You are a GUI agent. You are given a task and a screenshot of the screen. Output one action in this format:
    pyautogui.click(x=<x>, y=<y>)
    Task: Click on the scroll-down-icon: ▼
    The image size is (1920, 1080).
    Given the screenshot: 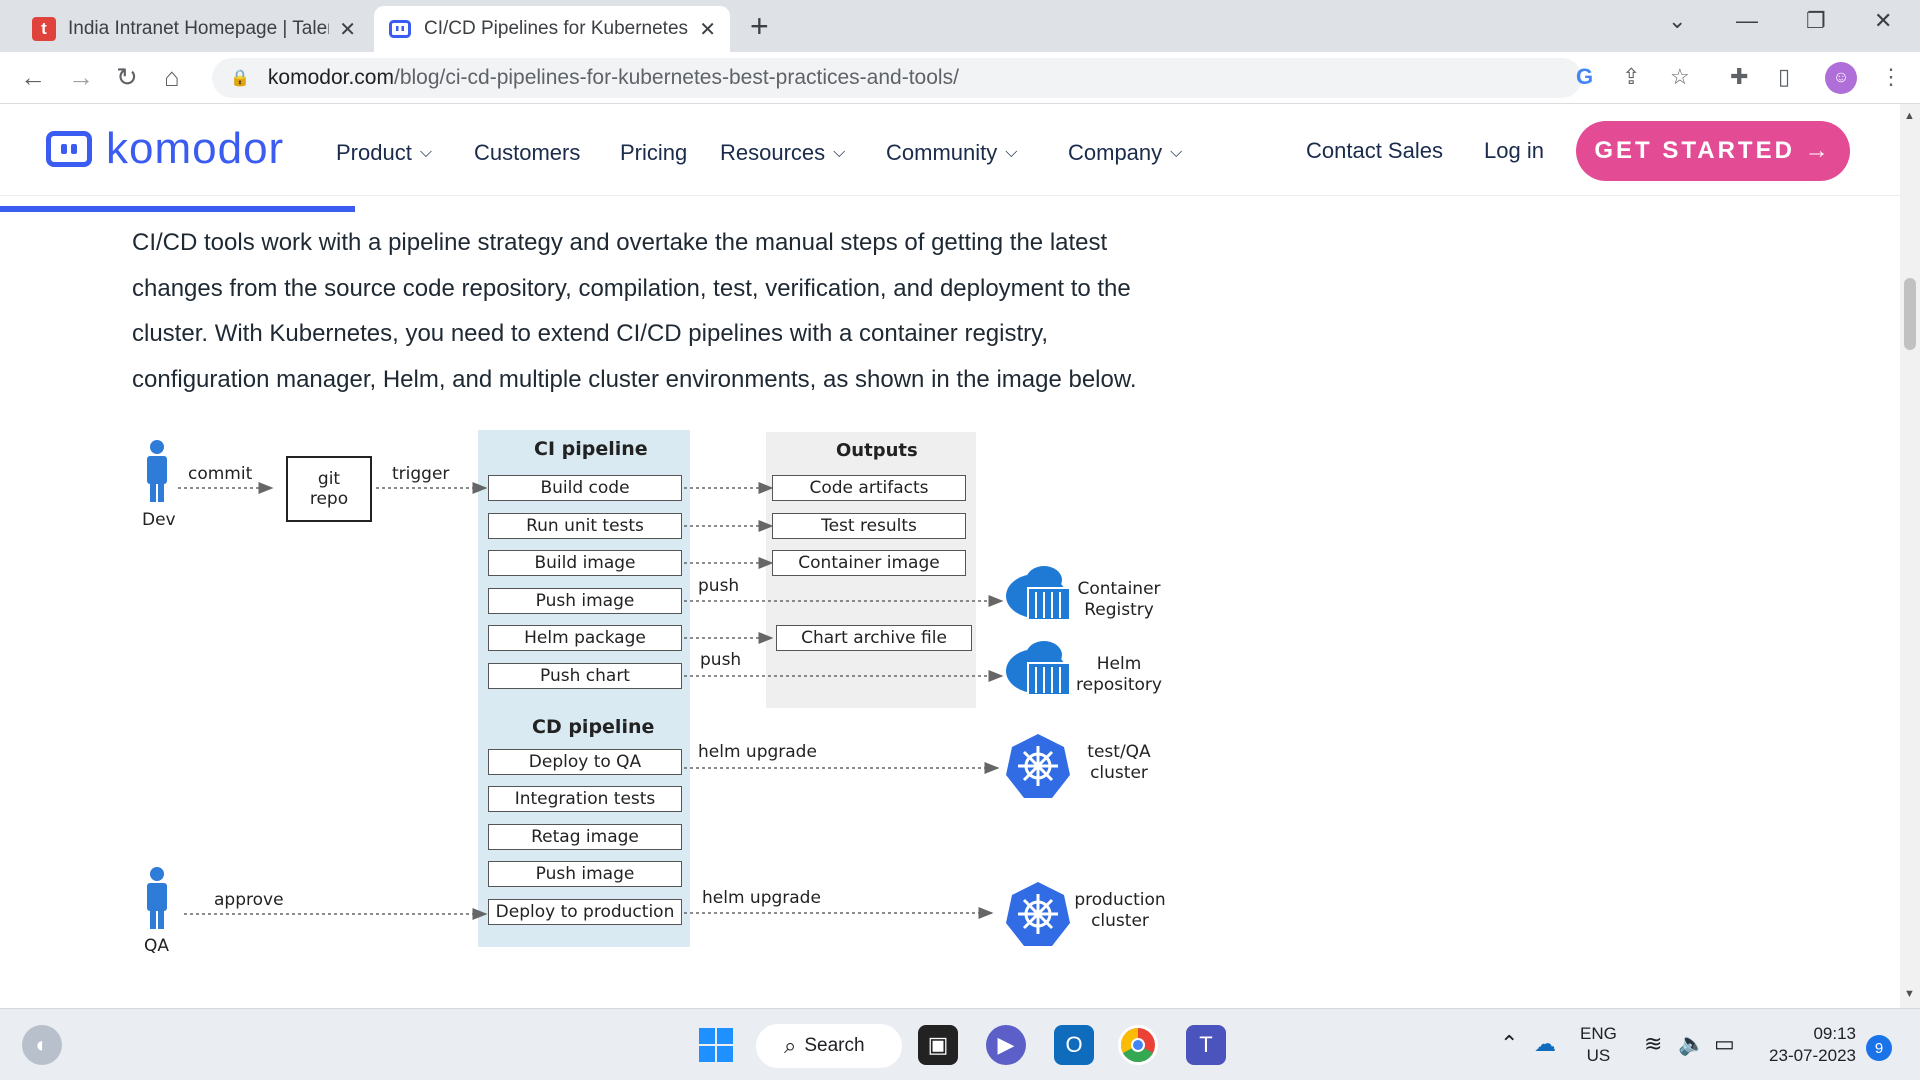 What is the action you would take?
    pyautogui.click(x=1909, y=994)
    